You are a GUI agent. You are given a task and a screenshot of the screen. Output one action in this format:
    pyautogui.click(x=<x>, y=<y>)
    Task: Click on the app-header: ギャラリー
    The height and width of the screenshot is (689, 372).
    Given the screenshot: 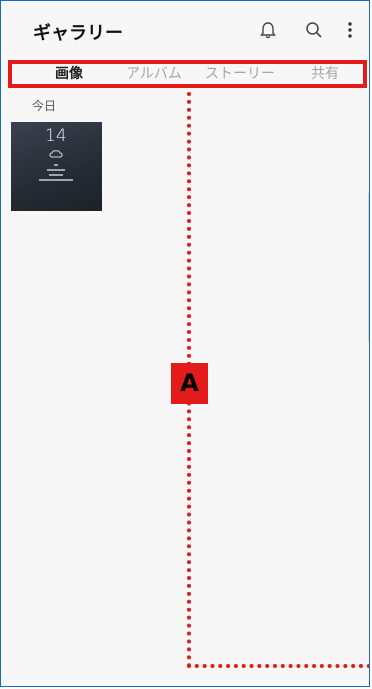 What is the action you would take?
    pyautogui.click(x=185, y=30)
    